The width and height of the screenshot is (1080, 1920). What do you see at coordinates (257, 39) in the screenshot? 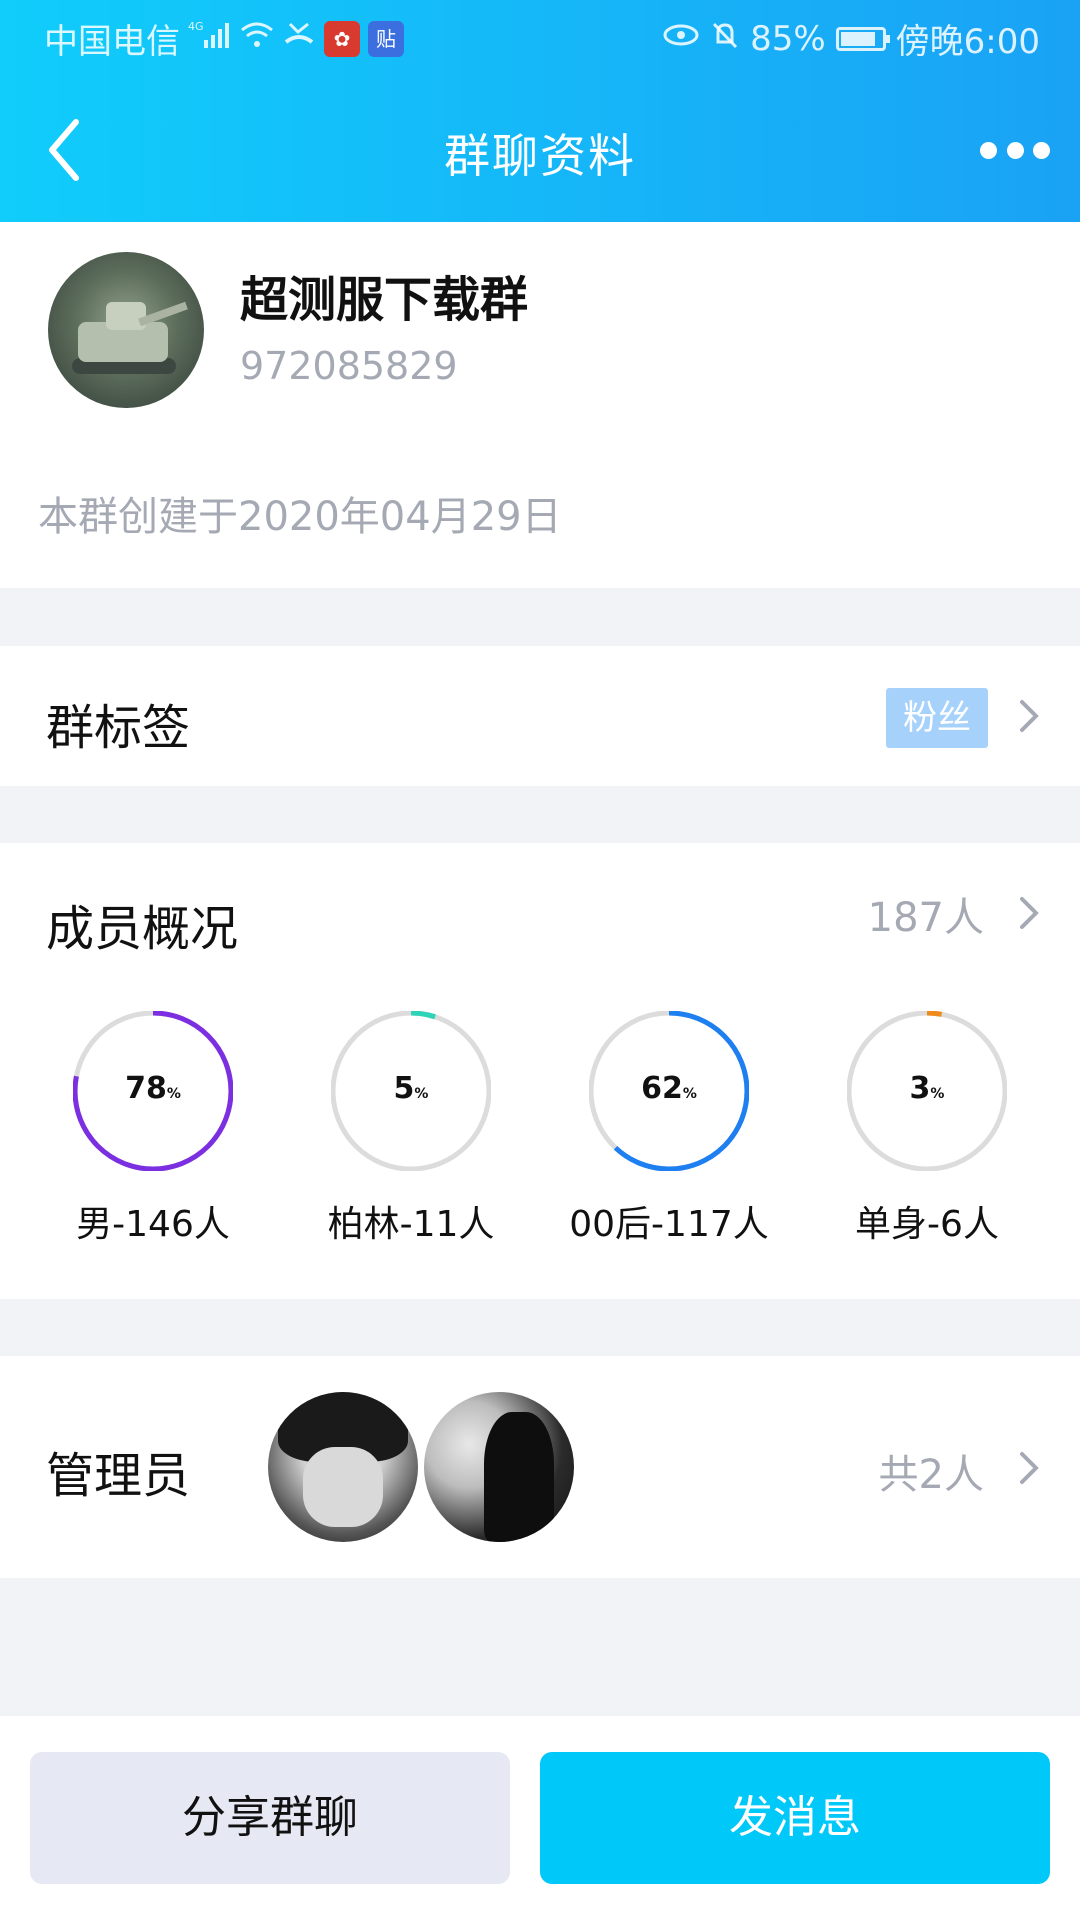
I see `wifi-icon` at bounding box center [257, 39].